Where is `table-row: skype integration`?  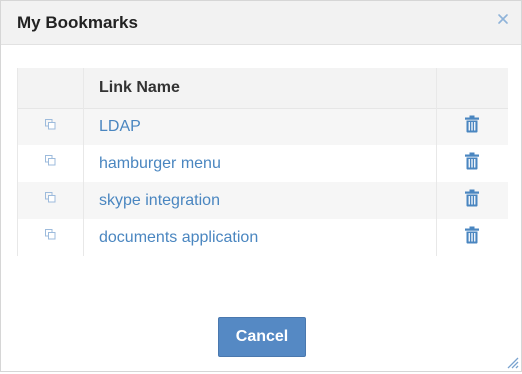 table-row: skype integration is located at coordinates (262, 200).